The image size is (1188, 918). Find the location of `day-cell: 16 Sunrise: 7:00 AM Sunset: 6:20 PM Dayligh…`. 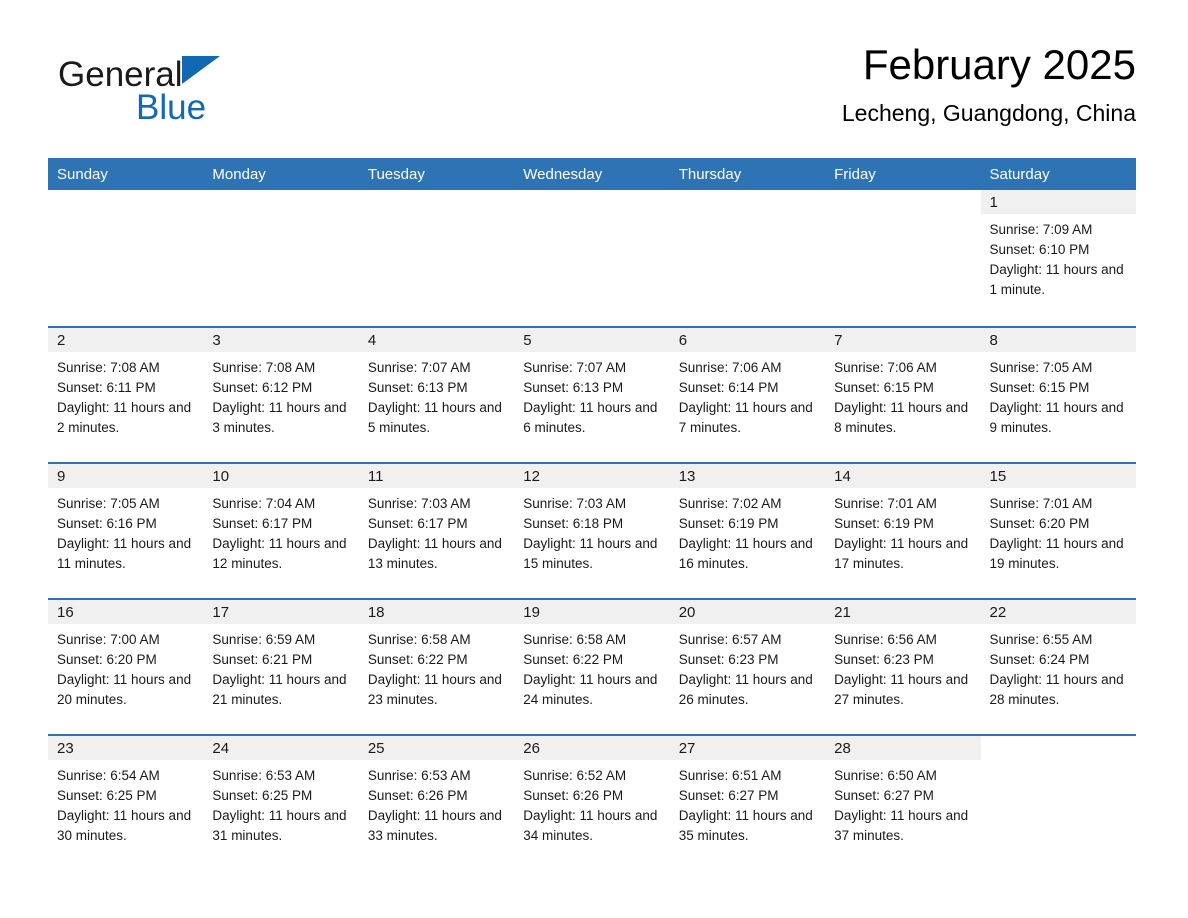

day-cell: 16 Sunrise: 7:00 AM Sunset: 6:20 PM Dayligh… is located at coordinates (126, 667).